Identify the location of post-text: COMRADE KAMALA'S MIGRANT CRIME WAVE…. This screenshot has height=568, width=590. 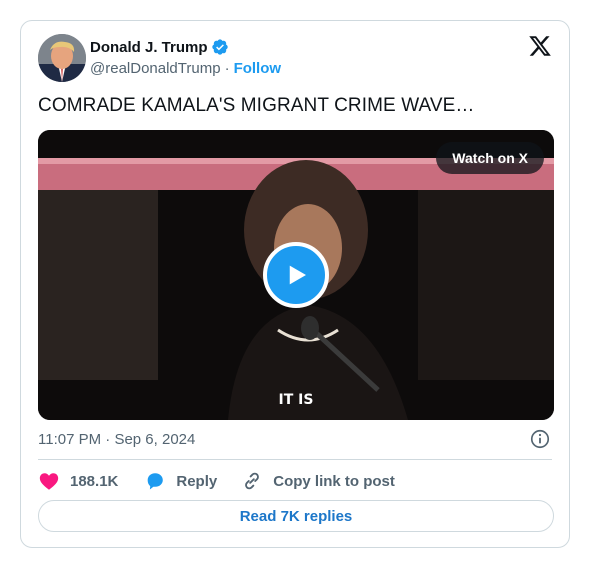
(256, 105).